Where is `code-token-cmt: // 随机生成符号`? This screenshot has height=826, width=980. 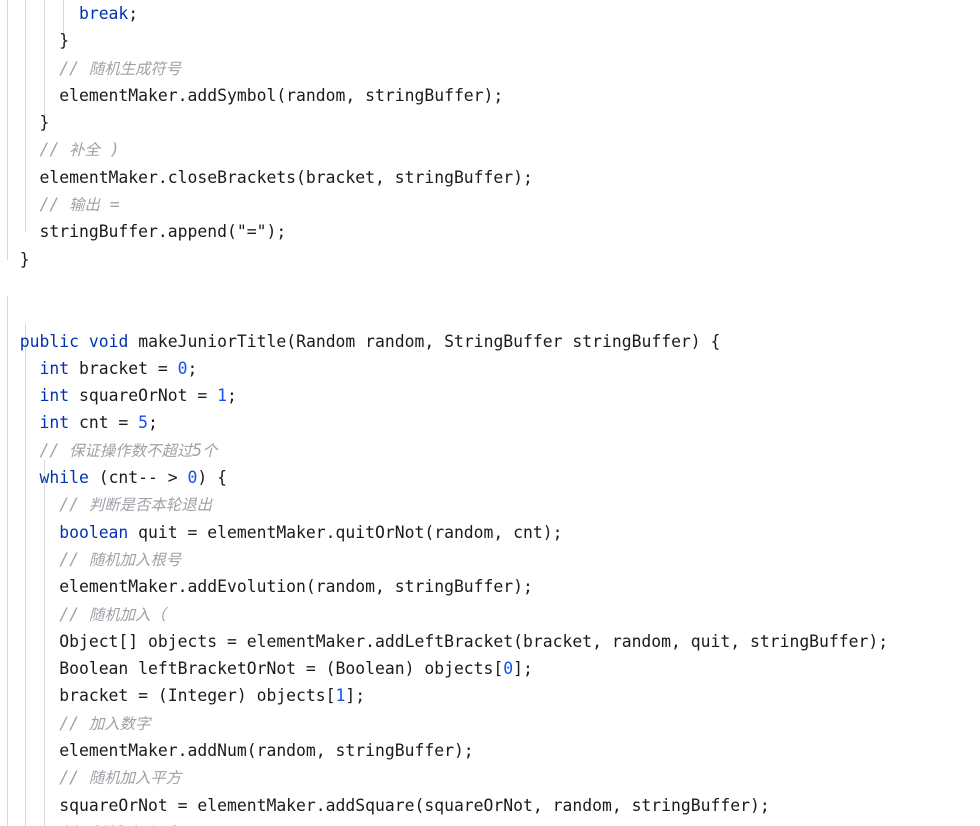 code-token-cmt: // 随机生成符号 is located at coordinates (120, 68).